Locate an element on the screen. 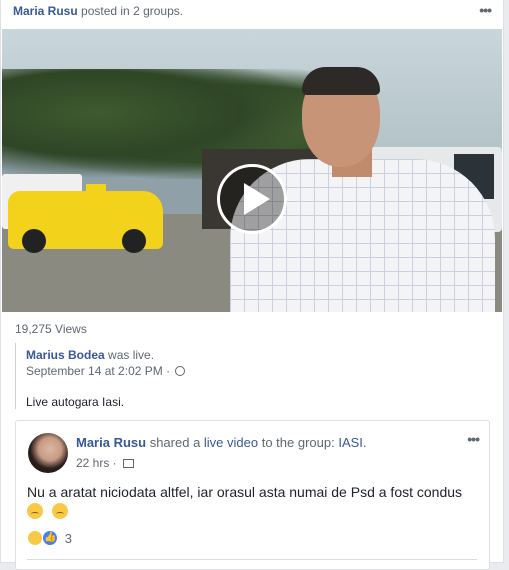 The width and height of the screenshot is (509, 570). group-link: IASI is located at coordinates (350, 442).